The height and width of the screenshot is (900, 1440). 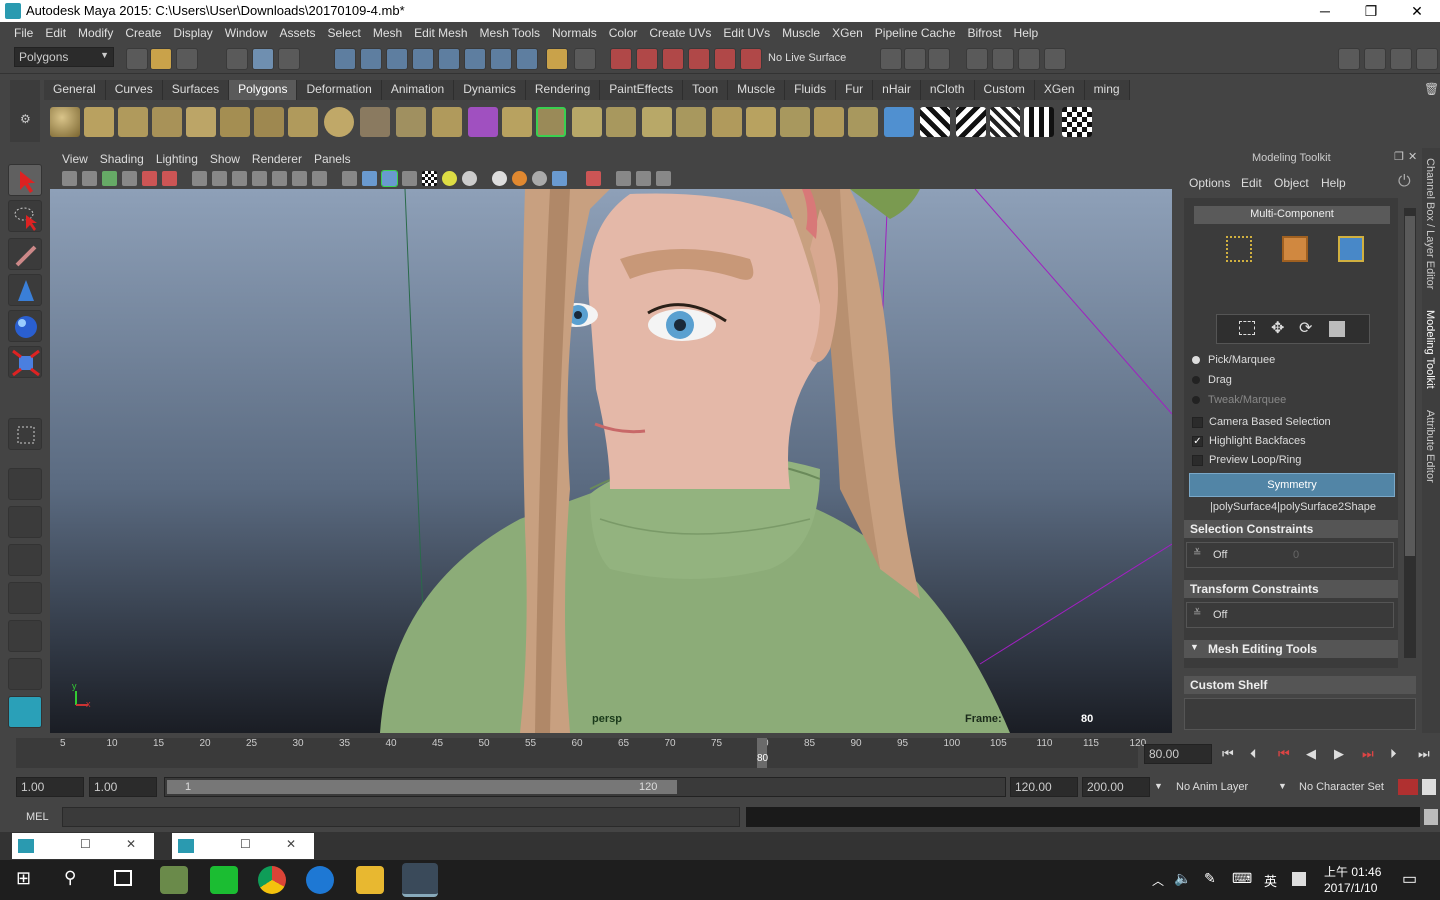 What do you see at coordinates (1430, 223) in the screenshot?
I see `tab-channel-box: Channel Box / Layer Editor` at bounding box center [1430, 223].